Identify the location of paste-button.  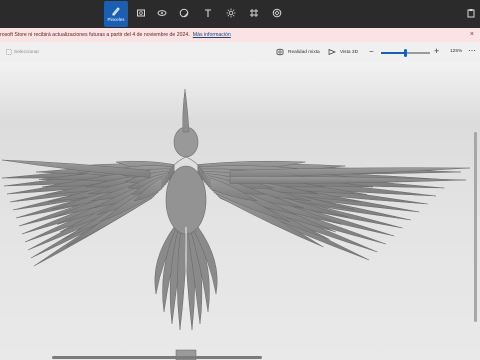
(470, 13).